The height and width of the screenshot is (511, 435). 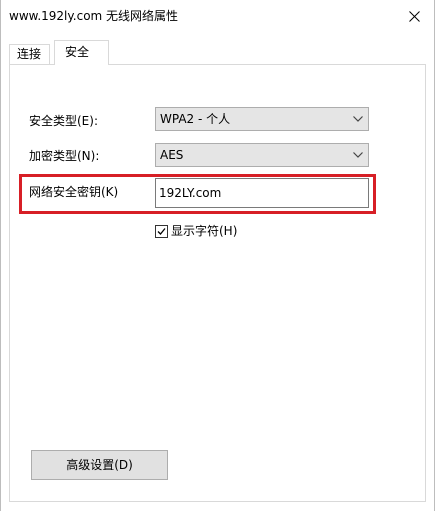 I want to click on security-type-select: WPA2 - 个人, so click(x=262, y=119).